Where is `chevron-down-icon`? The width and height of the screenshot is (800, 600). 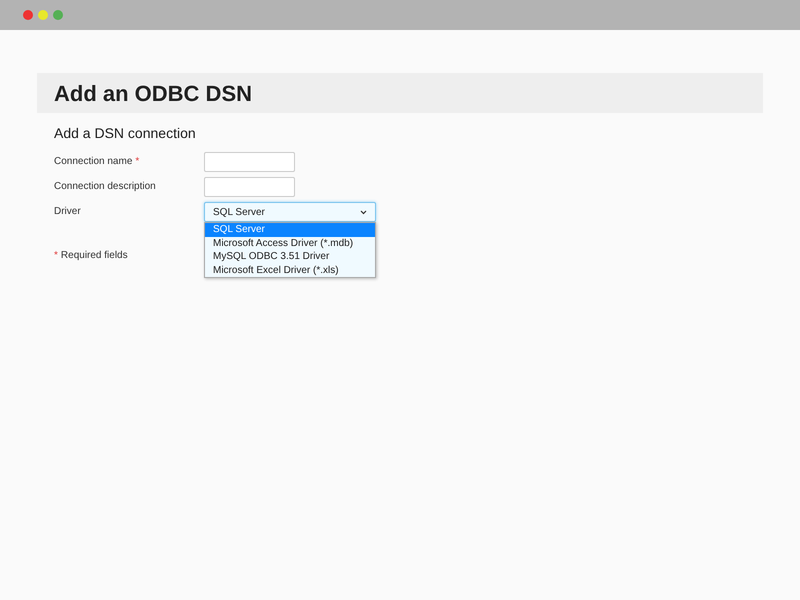
chevron-down-icon is located at coordinates (363, 212).